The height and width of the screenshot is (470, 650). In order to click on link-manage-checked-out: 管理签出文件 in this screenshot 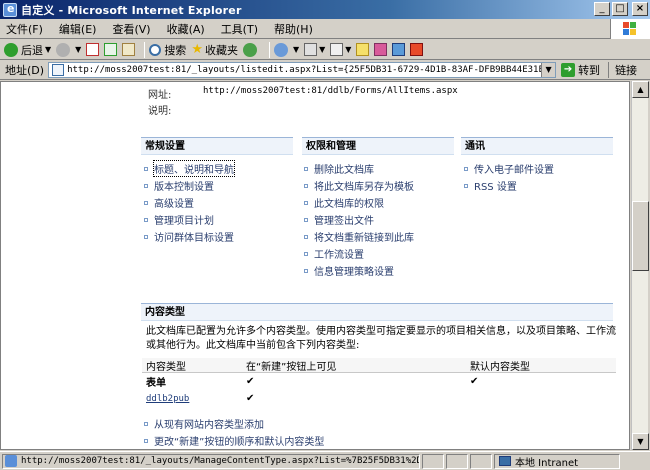, I will do `click(359, 219)`.